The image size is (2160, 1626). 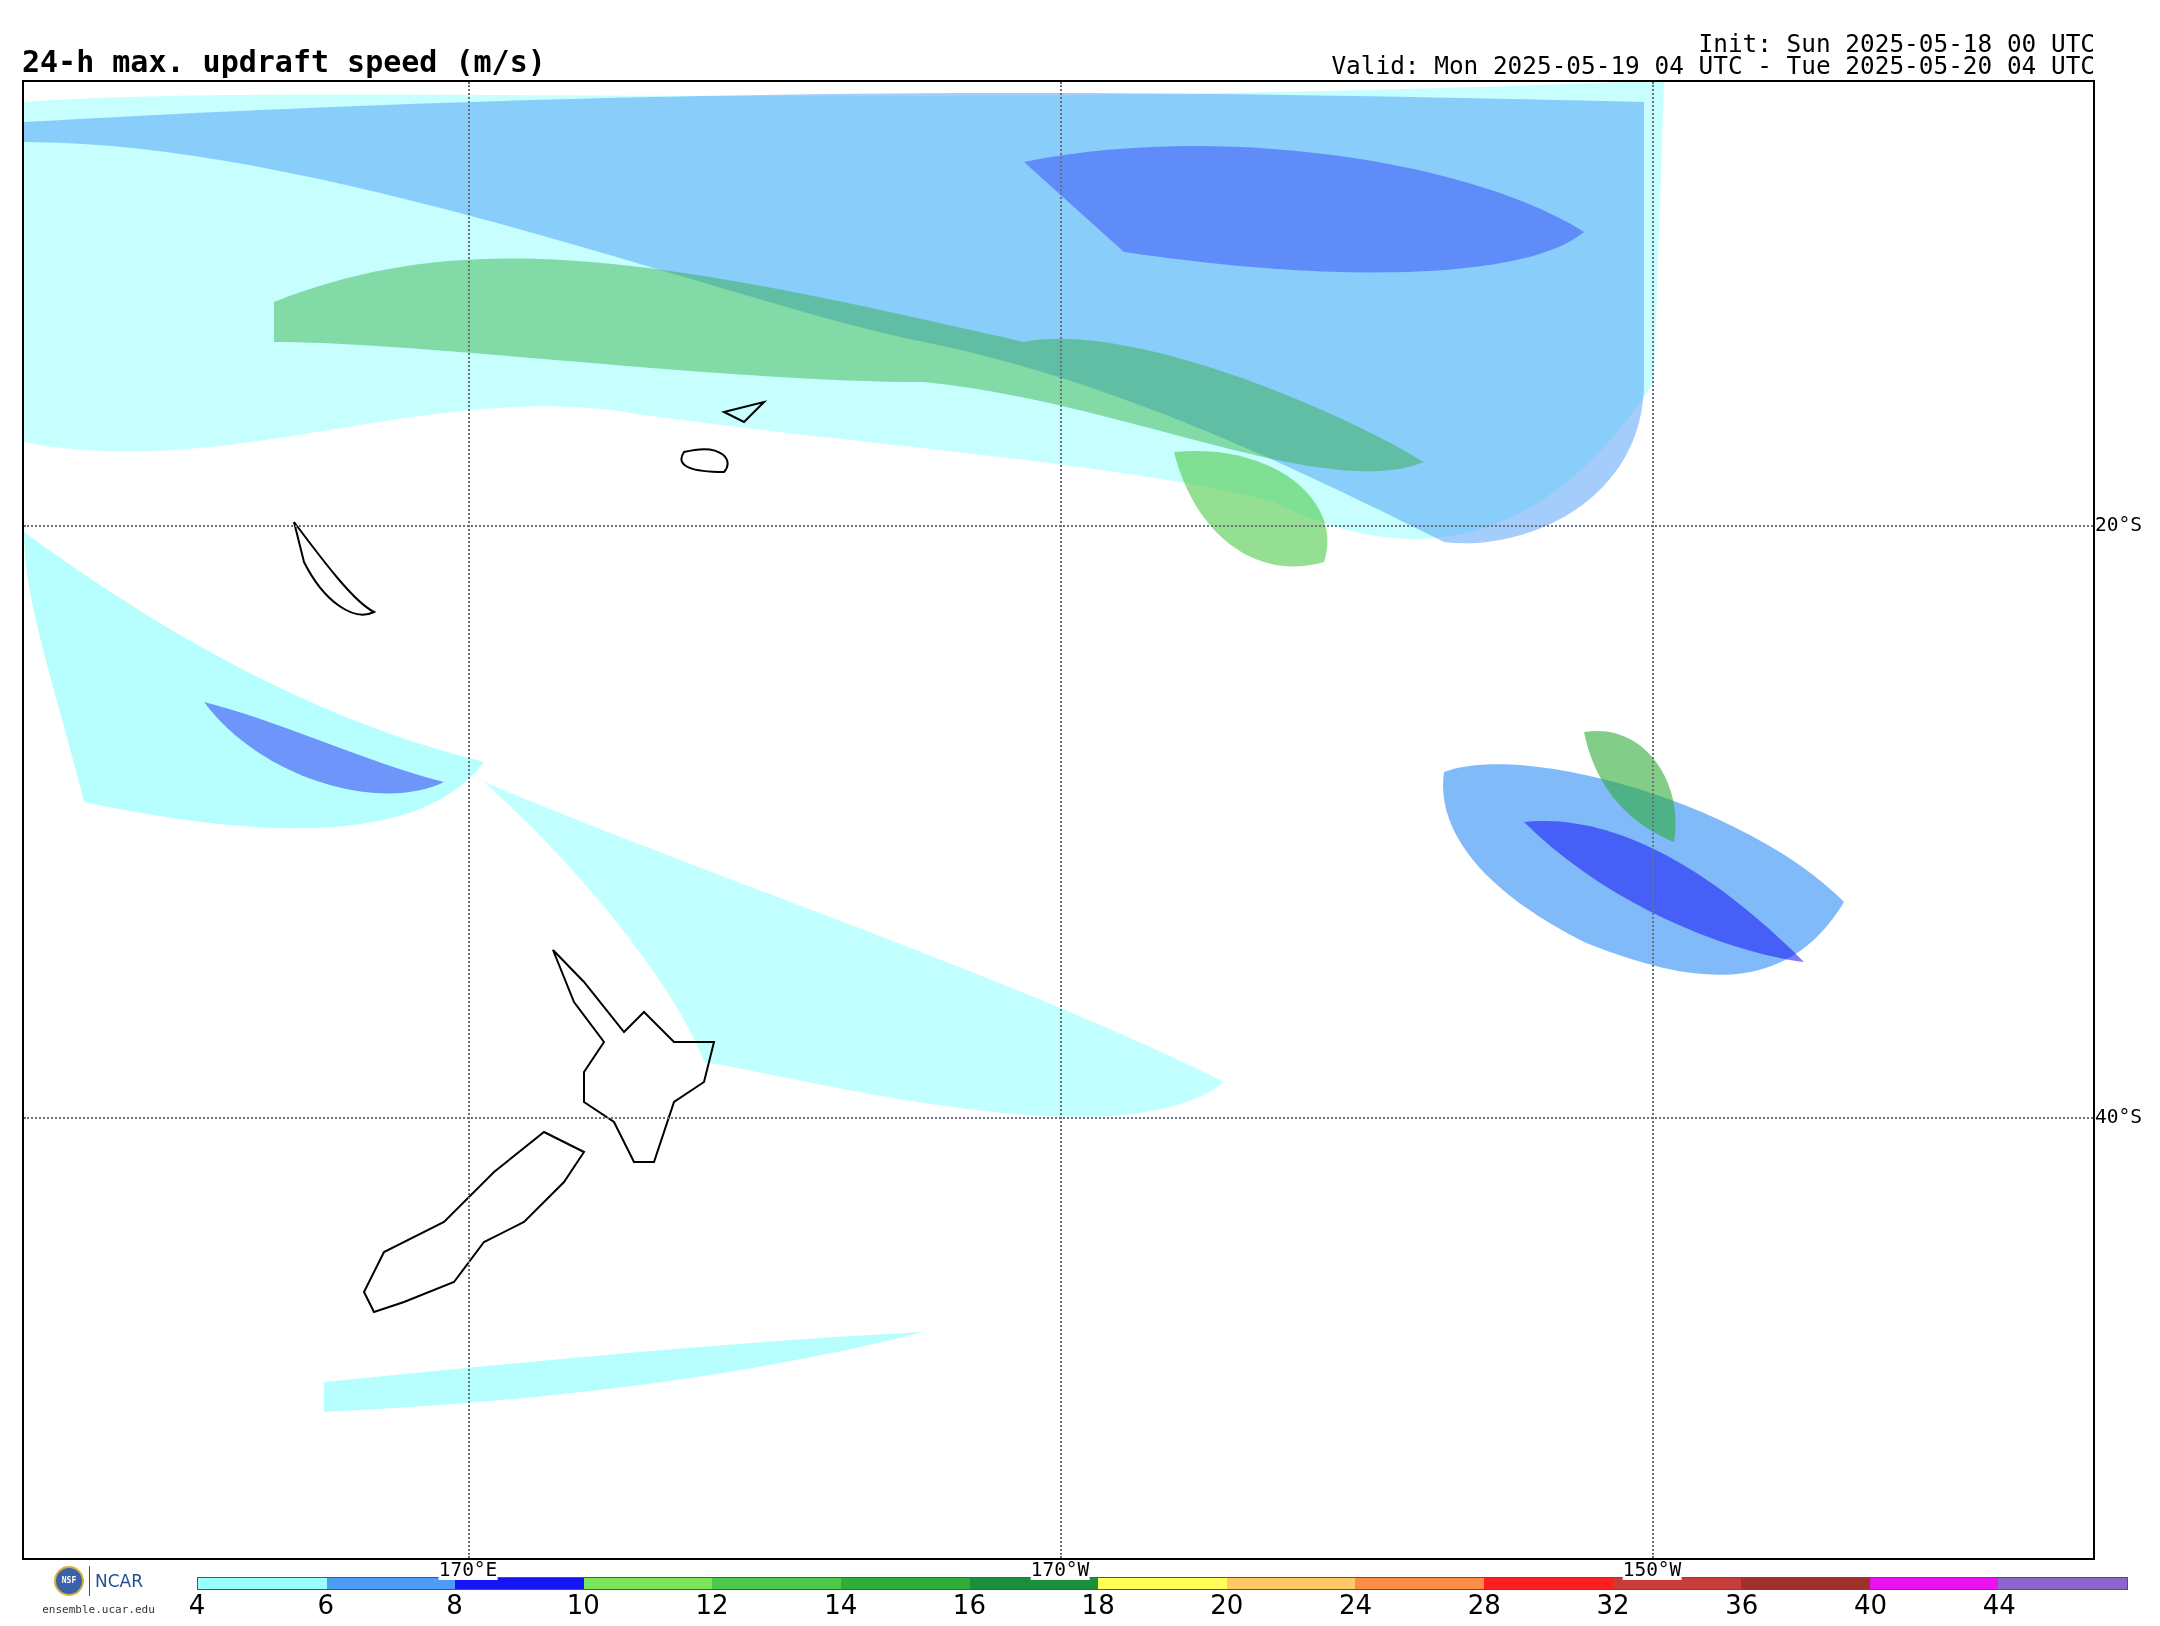 What do you see at coordinates (197, 1605) in the screenshot?
I see `legend-tick-label: 4` at bounding box center [197, 1605].